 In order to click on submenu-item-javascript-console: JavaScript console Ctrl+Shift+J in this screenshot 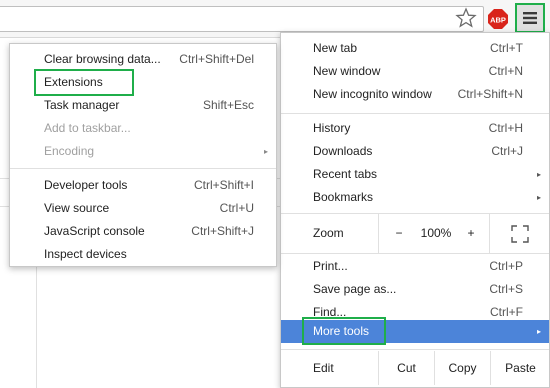, I will do `click(143, 231)`.